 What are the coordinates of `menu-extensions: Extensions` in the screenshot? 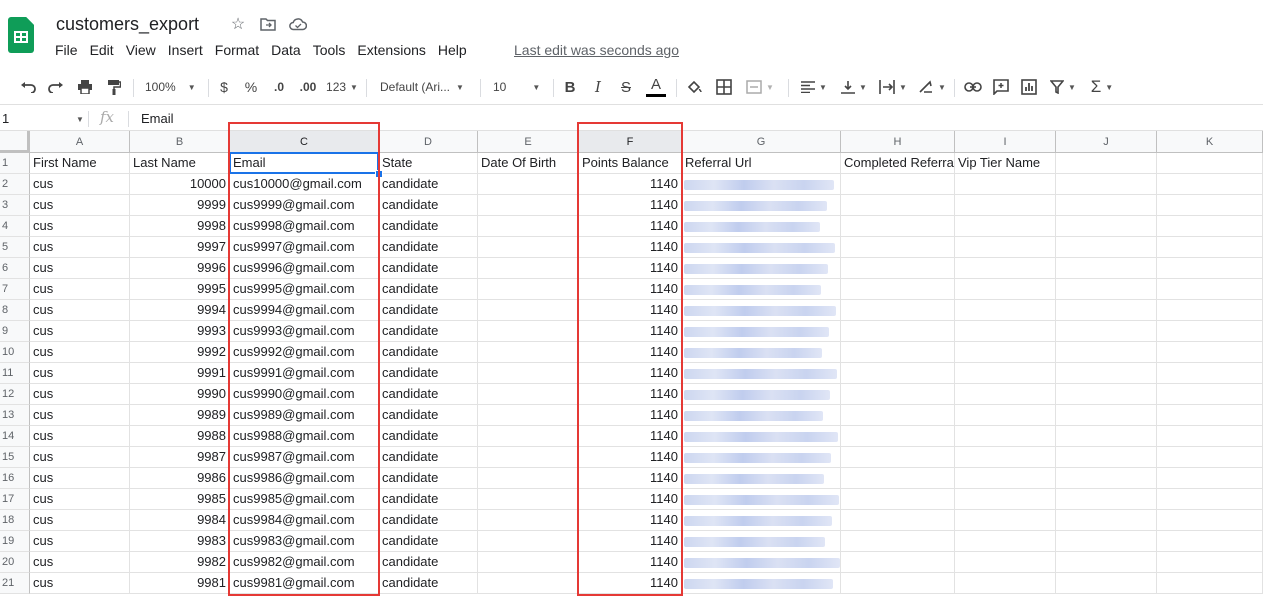 It's located at (391, 50).